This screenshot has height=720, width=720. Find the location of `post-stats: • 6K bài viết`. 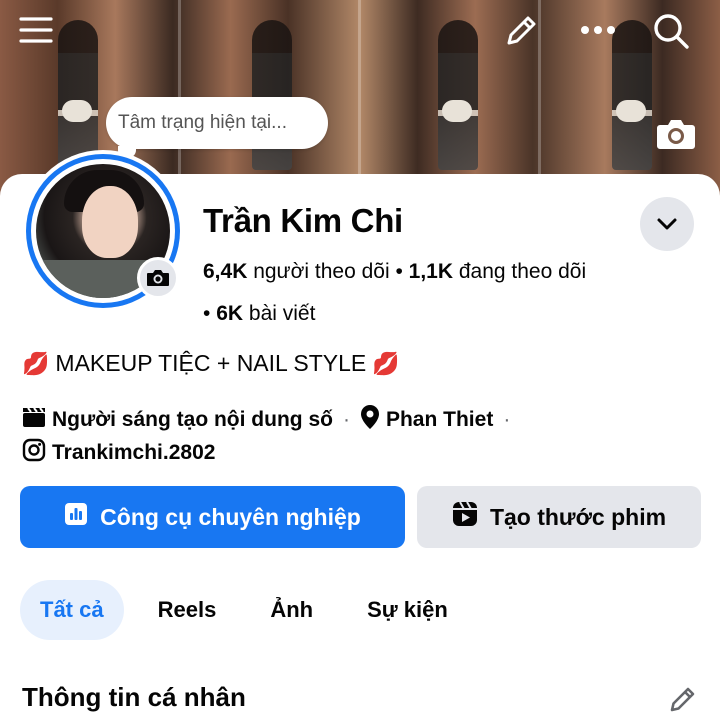

post-stats: • 6K bài viết is located at coordinates (259, 314).